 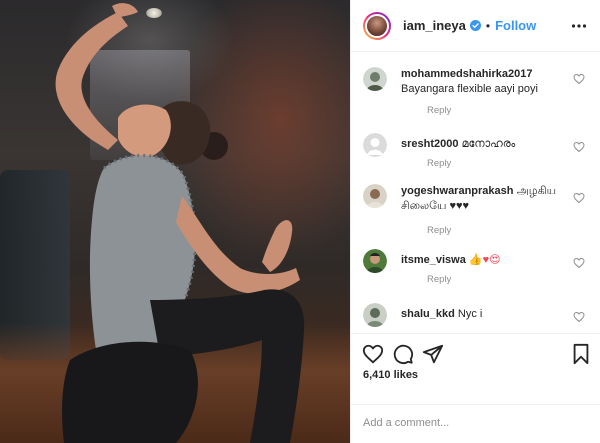 I want to click on comment-username: yogeshwaranprakash, so click(x=457, y=191).